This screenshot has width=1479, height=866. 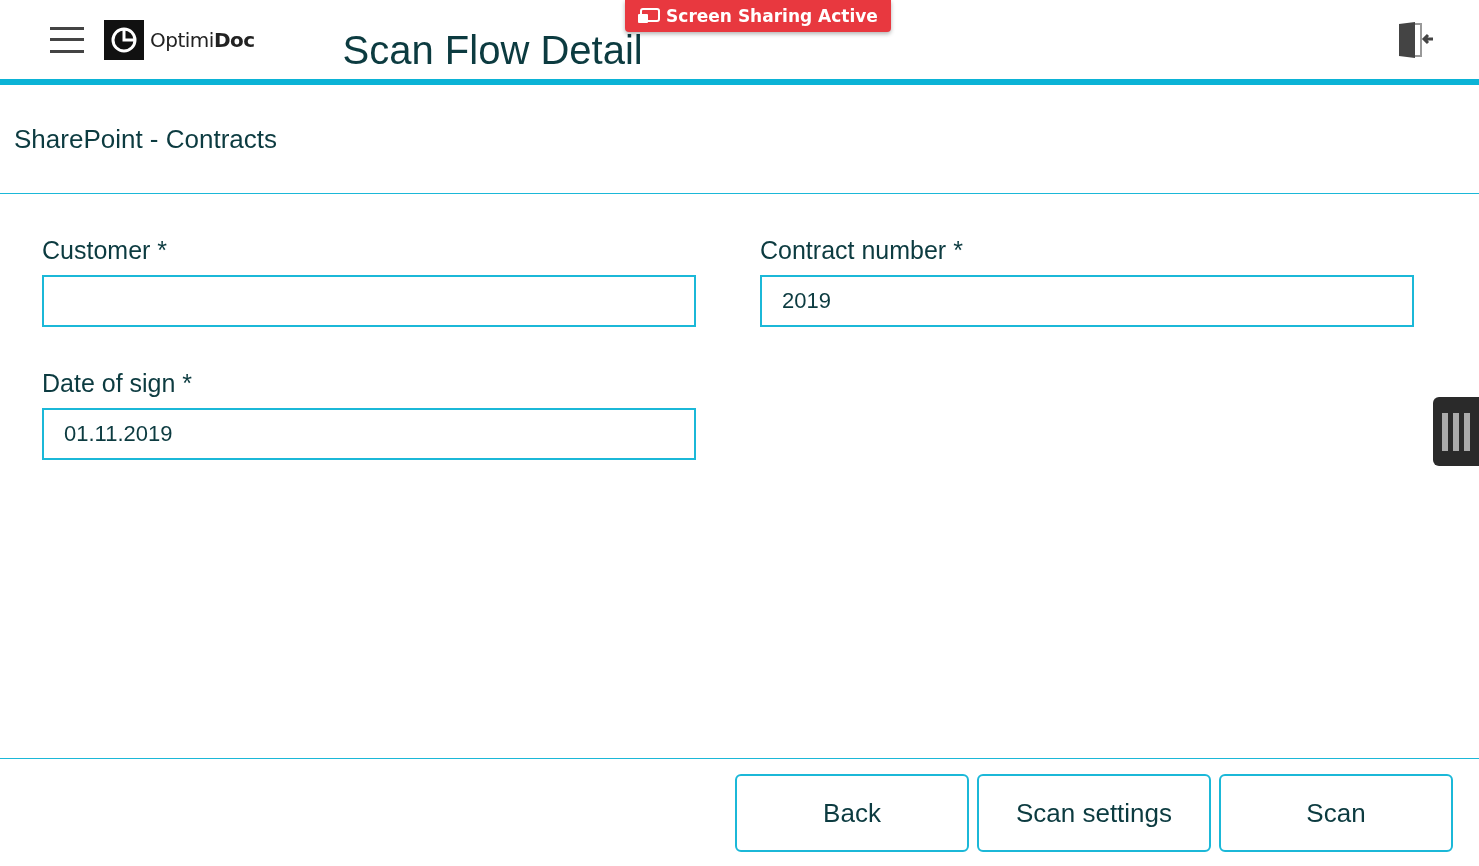 I want to click on field-label: Date of sign *, so click(x=118, y=383).